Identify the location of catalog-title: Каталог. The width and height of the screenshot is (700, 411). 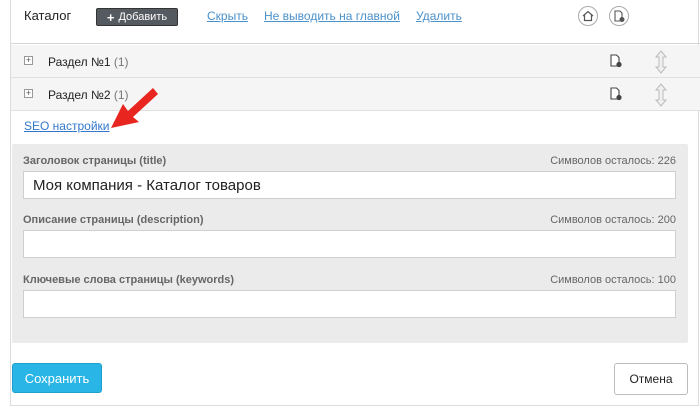
(48, 15).